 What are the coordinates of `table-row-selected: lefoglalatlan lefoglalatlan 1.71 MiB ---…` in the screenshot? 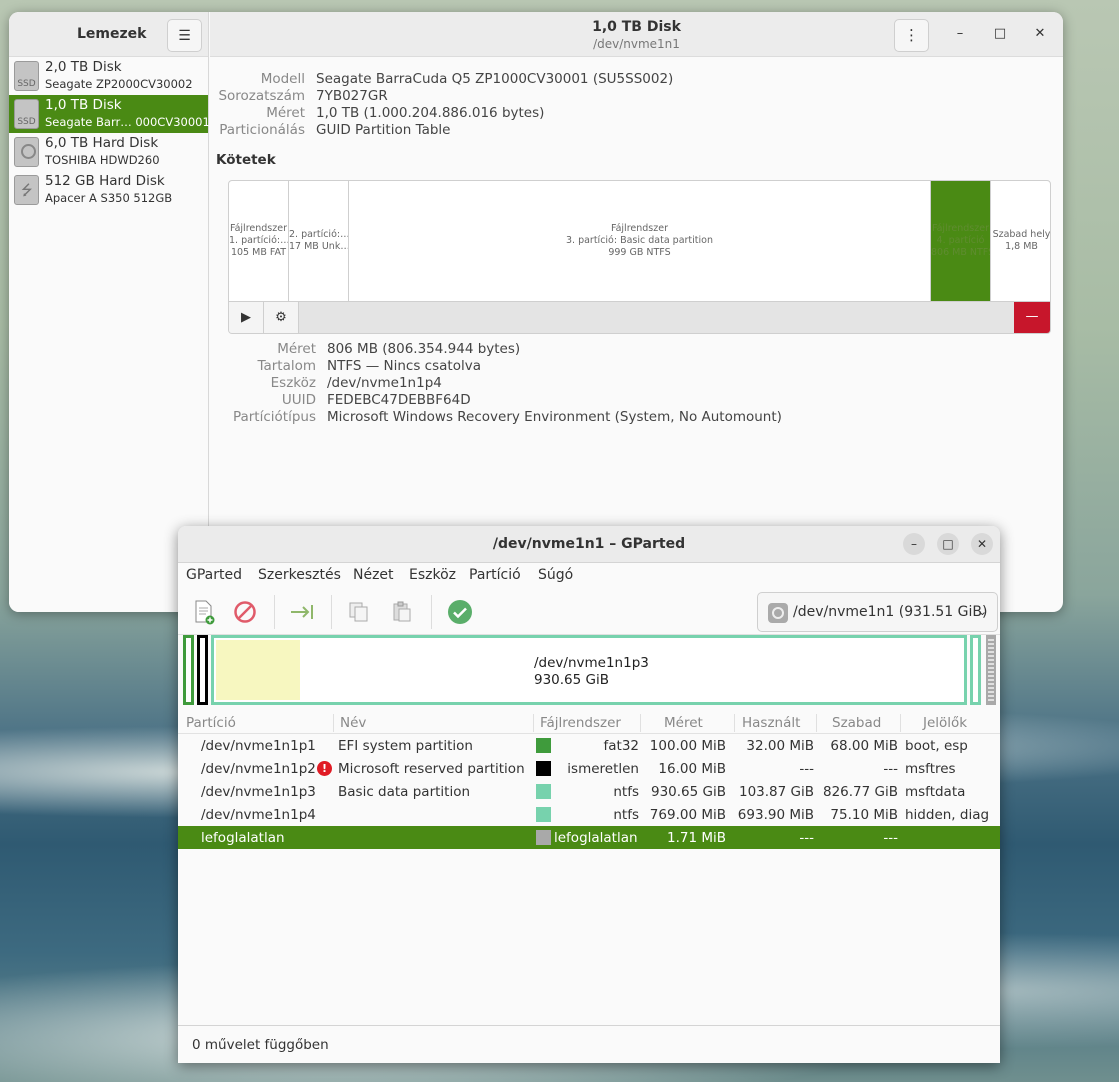 It's located at (589, 837).